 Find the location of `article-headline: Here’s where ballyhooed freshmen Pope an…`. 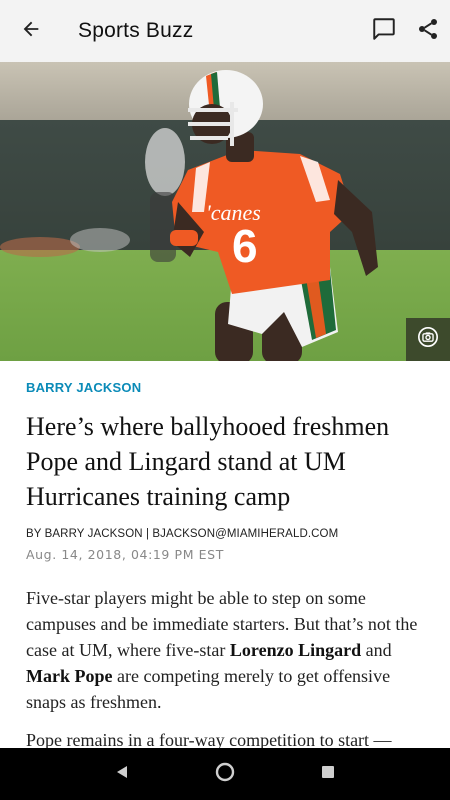

article-headline: Here’s where ballyhooed freshmen Pope an… is located at coordinates (208, 461).